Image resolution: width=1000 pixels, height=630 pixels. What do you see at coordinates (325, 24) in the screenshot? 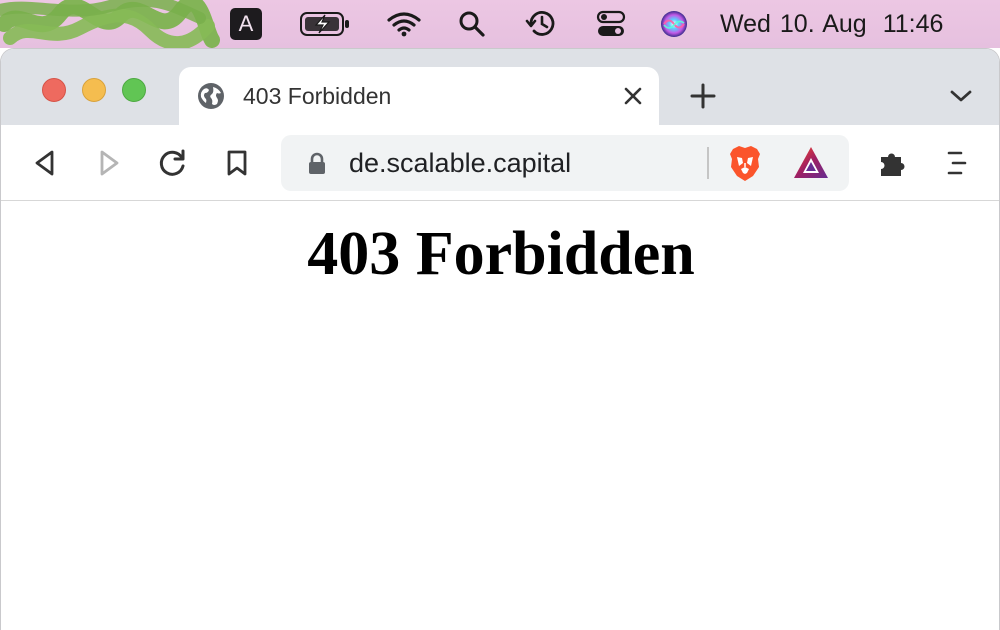
I see `battery-charging-icon` at bounding box center [325, 24].